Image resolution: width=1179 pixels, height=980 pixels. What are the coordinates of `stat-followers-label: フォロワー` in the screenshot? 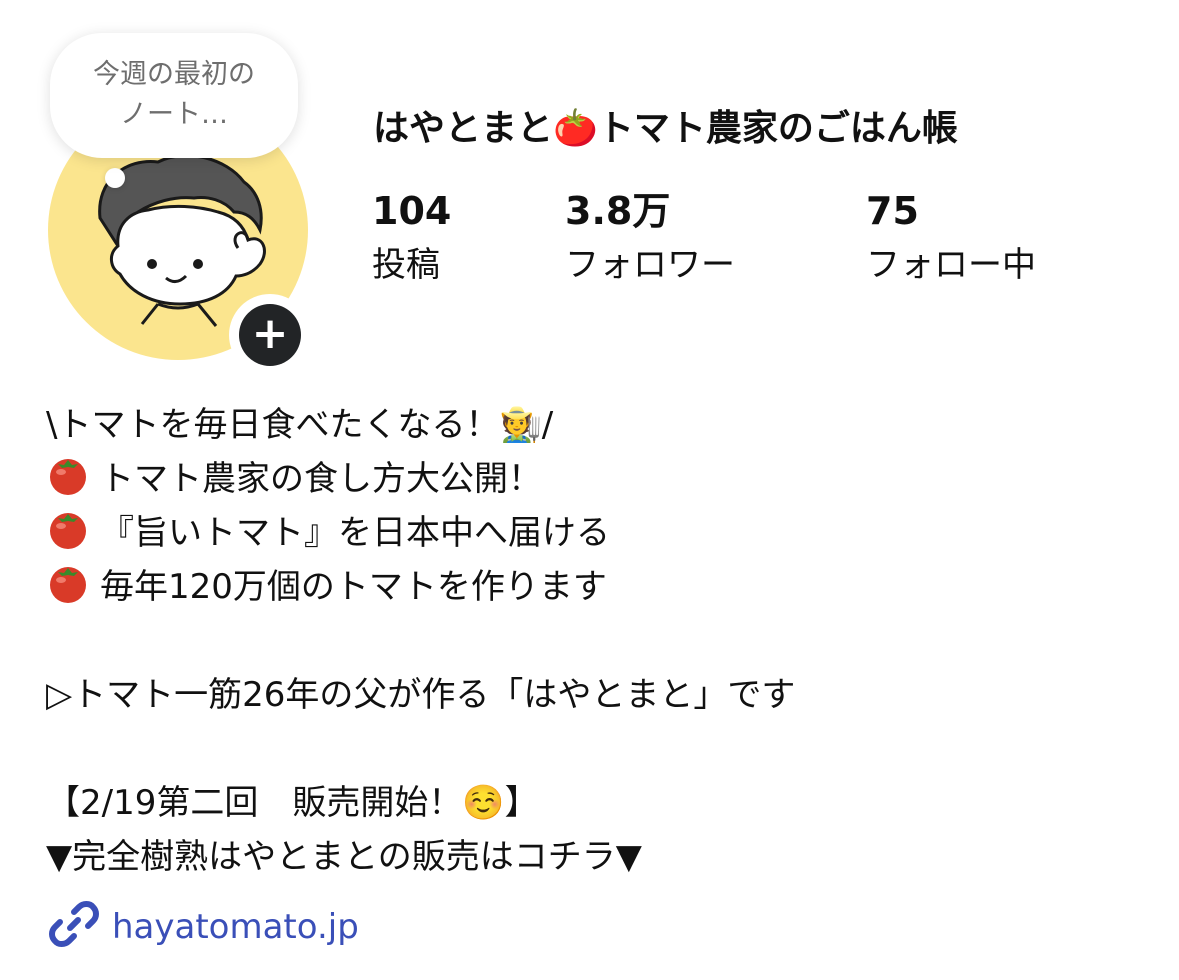 It's located at (650, 265).